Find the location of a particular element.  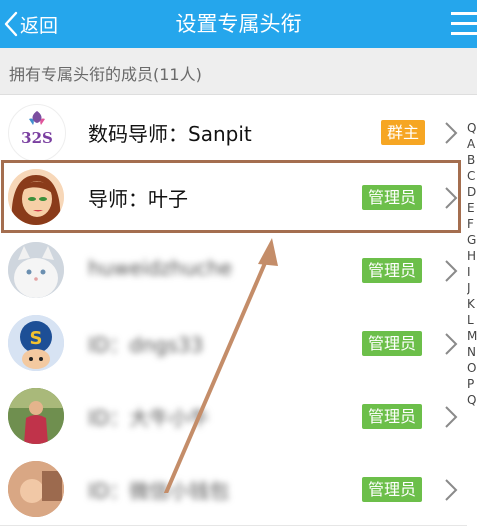

avatar: 32S is located at coordinates (37, 133).